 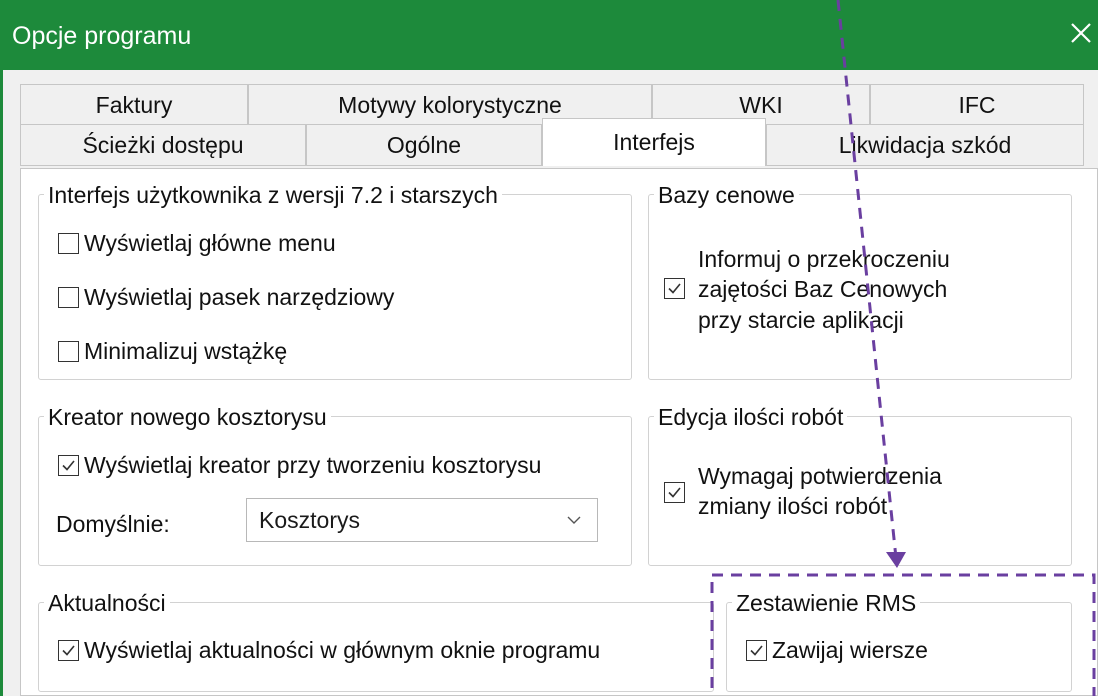 I want to click on checkbox-wyswietlaj-aktualnosci, so click(x=68, y=650).